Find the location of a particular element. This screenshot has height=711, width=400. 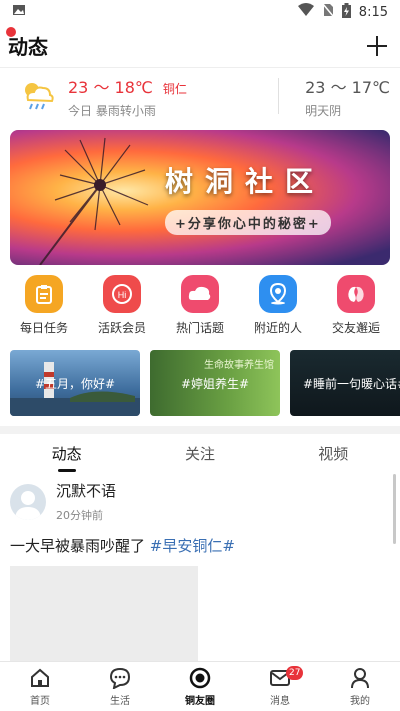

topic-card: 生命故事养生馆 #婷姐养生# is located at coordinates (215, 383).